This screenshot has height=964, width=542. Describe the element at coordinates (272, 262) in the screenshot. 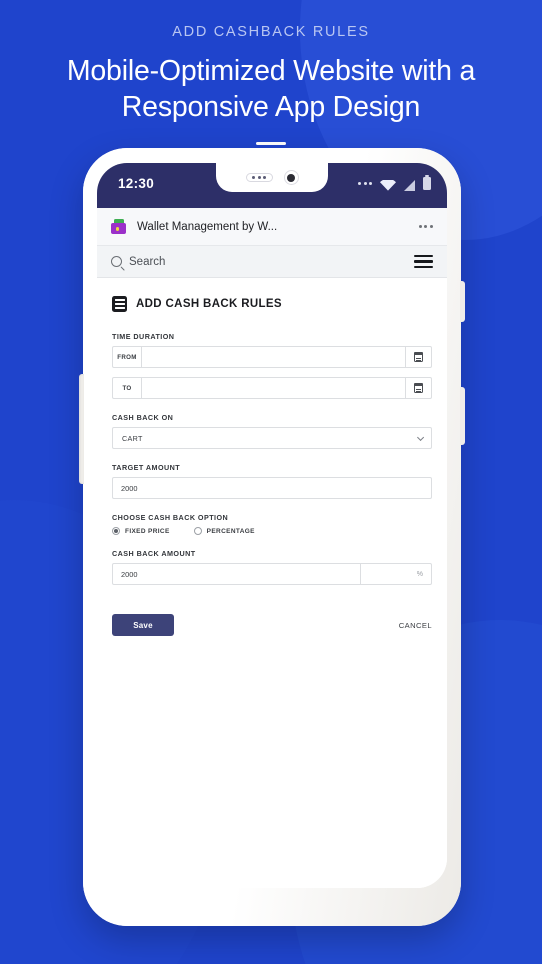

I see `search-bar: Search` at that location.